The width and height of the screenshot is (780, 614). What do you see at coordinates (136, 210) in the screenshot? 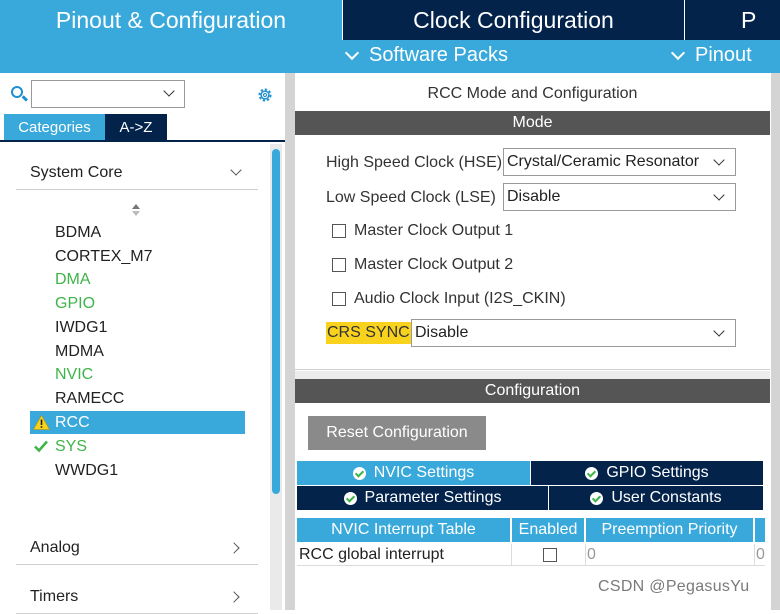
I see `sort-icon` at bounding box center [136, 210].